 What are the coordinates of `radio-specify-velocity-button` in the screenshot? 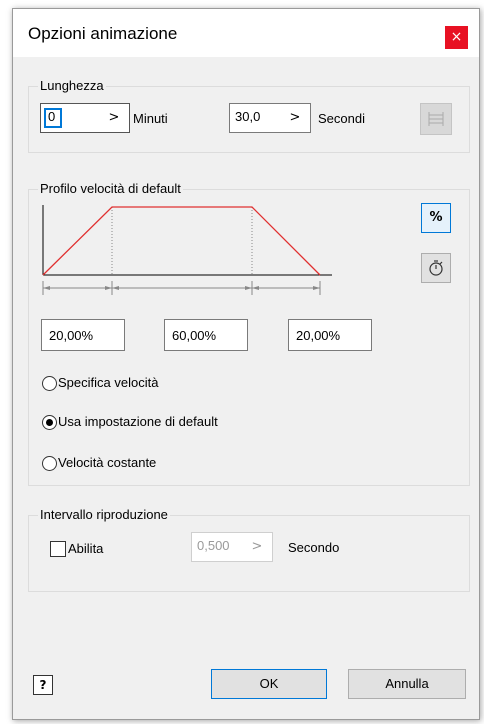 It's located at (49, 383).